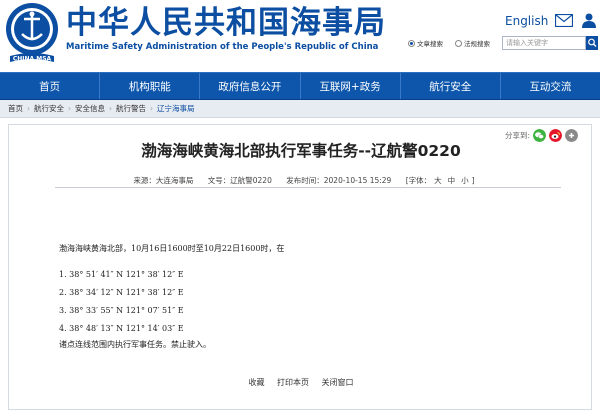 The image size is (600, 414). What do you see at coordinates (32, 33) in the screenshot?
I see `msa-emblem-logo: CHINA MSA` at bounding box center [32, 33].